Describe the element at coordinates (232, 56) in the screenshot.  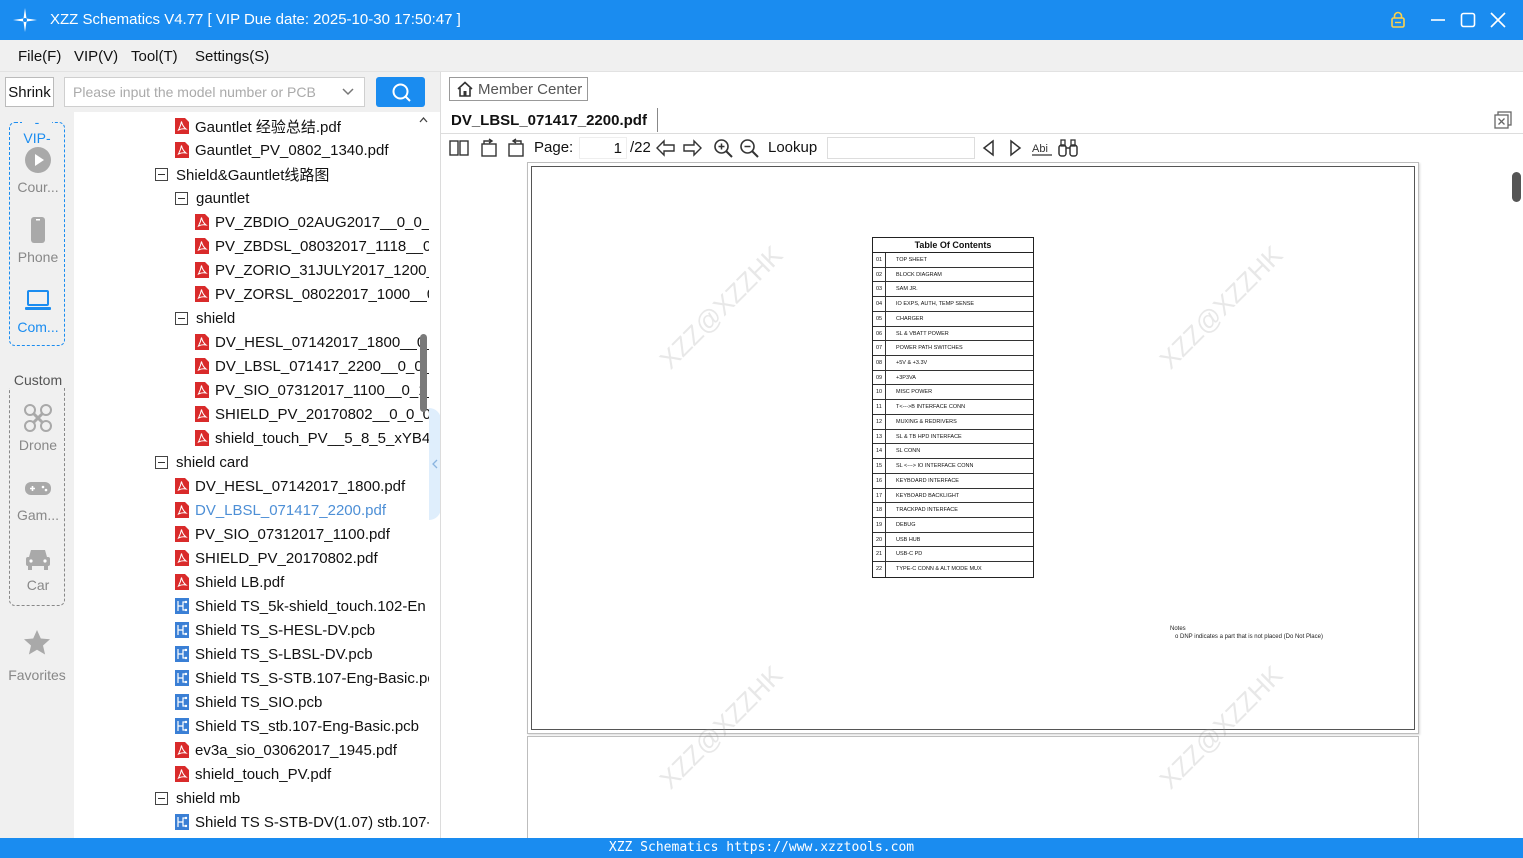
I see `menu-settings: Settings(S)` at that location.